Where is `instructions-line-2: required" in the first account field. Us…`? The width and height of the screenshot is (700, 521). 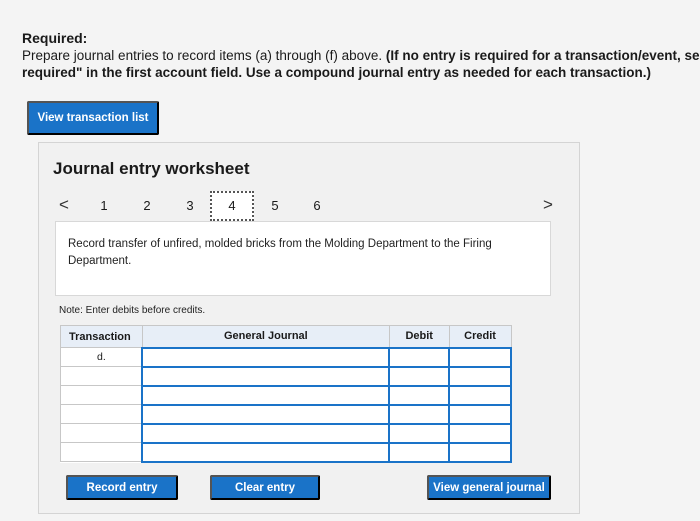
instructions-line-2: required" in the first account field. Us… is located at coordinates (361, 72).